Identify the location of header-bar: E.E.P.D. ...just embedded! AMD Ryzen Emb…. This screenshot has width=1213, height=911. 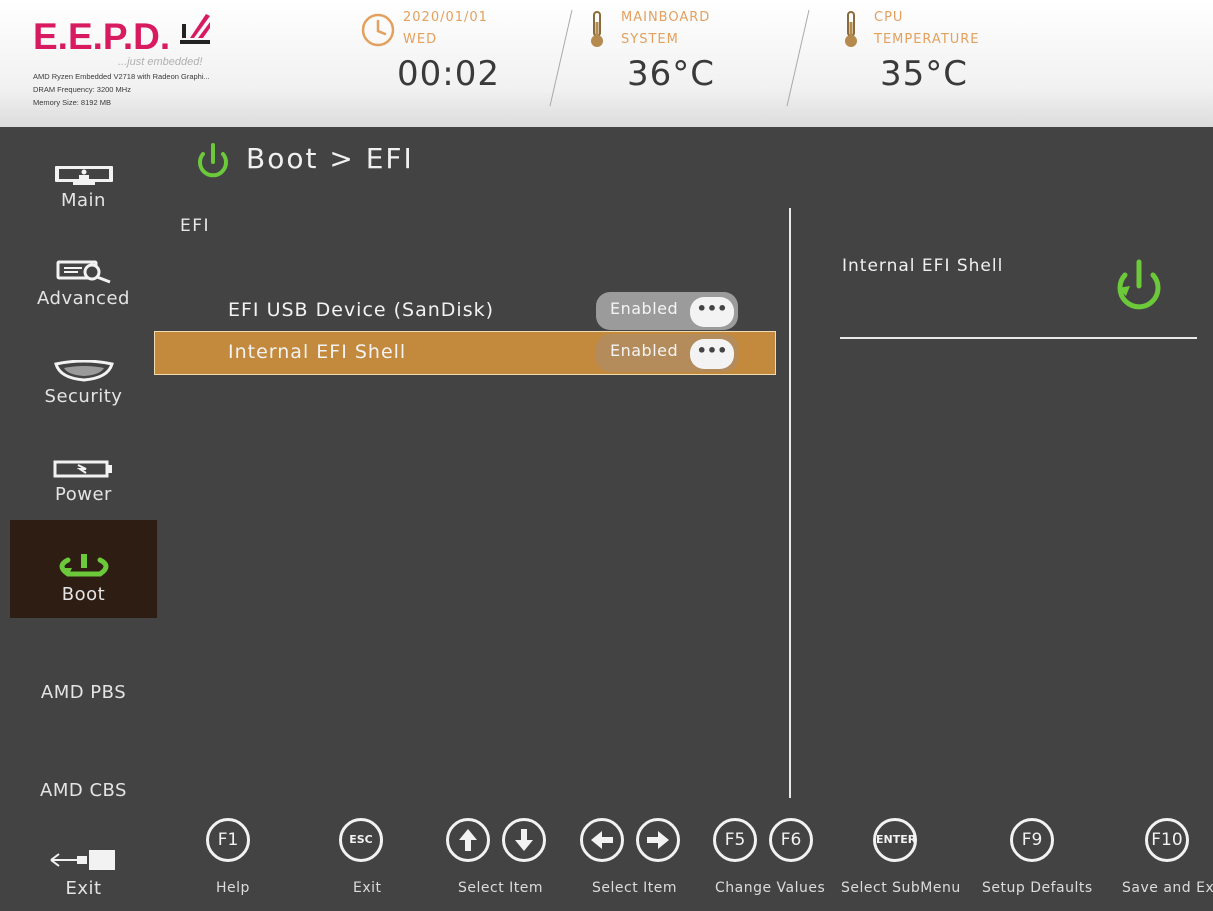
(606, 63).